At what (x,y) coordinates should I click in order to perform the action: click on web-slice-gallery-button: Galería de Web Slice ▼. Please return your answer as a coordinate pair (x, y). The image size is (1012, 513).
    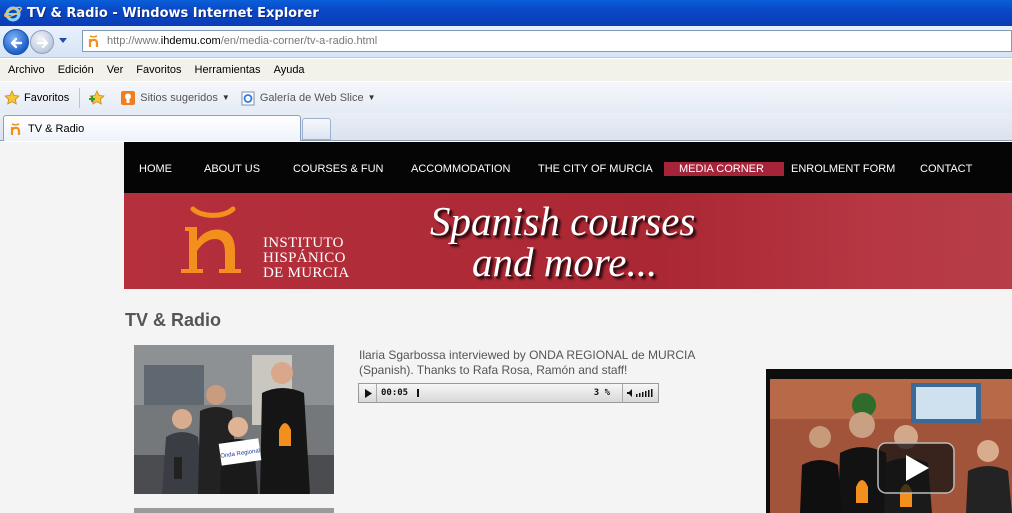
    Looking at the image, I should click on (308, 98).